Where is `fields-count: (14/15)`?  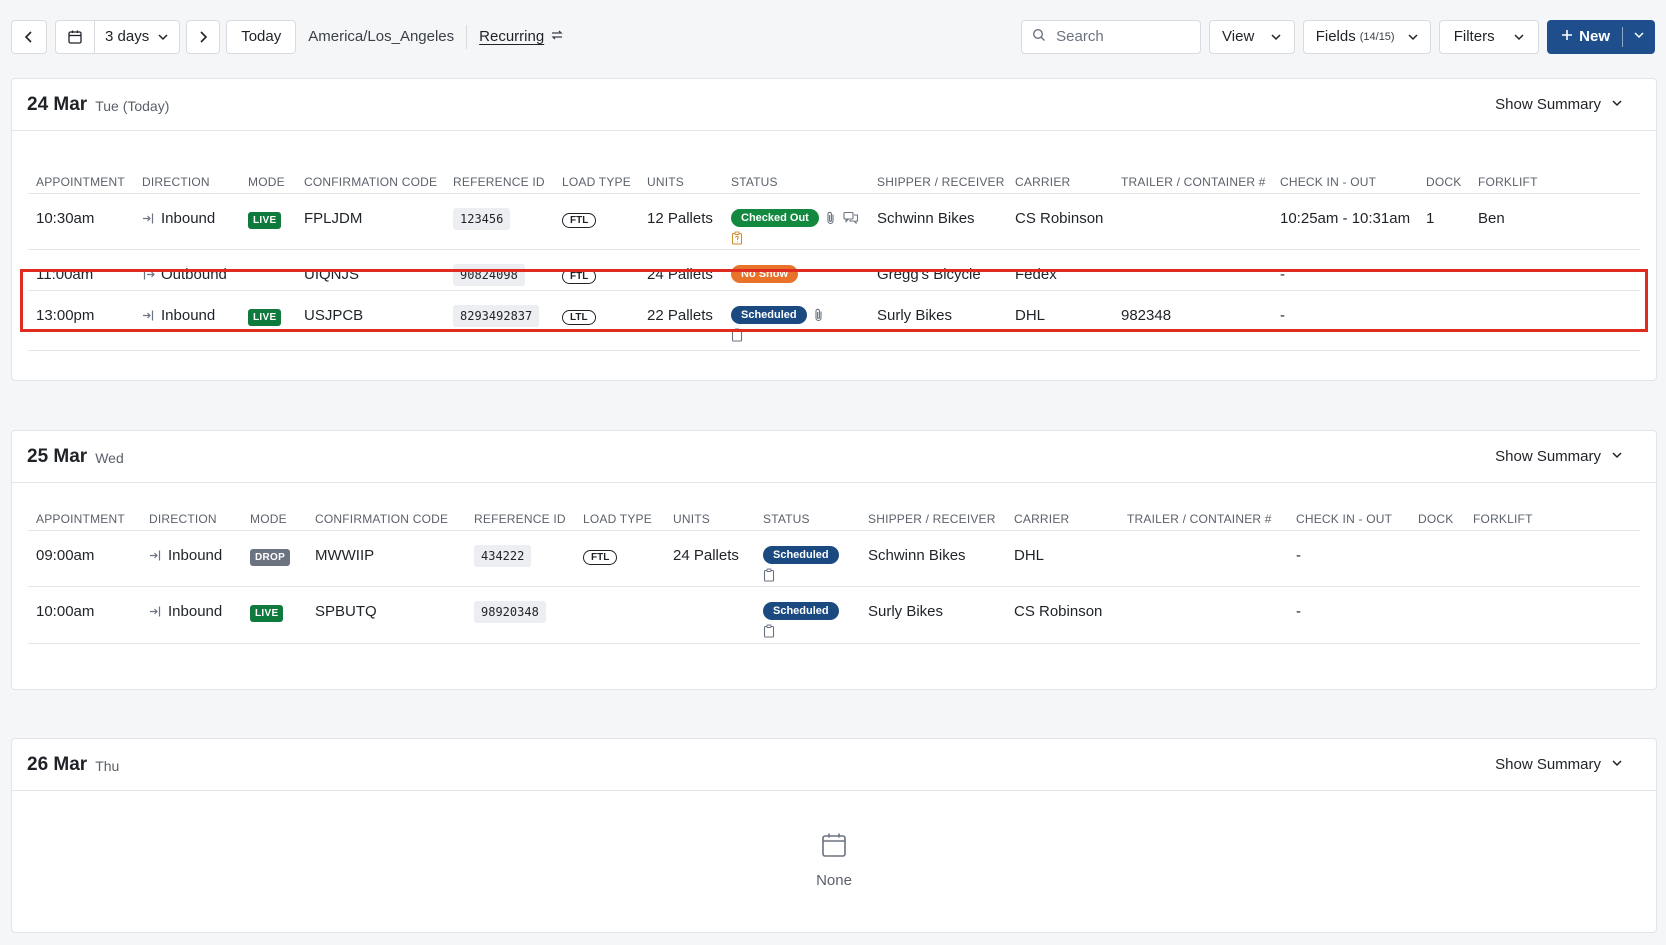
fields-count: (14/15) is located at coordinates (1377, 36).